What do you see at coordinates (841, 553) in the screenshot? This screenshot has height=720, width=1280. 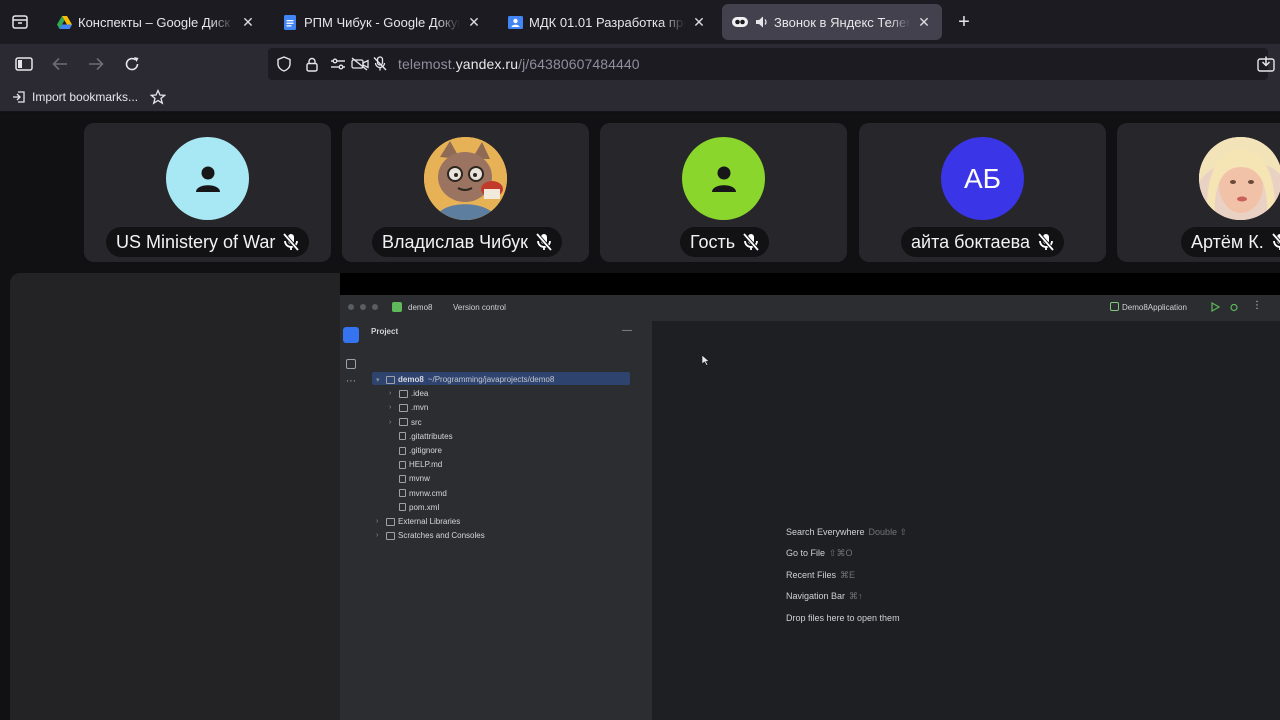 I see `hint-shortcut: ⇧⌘O` at bounding box center [841, 553].